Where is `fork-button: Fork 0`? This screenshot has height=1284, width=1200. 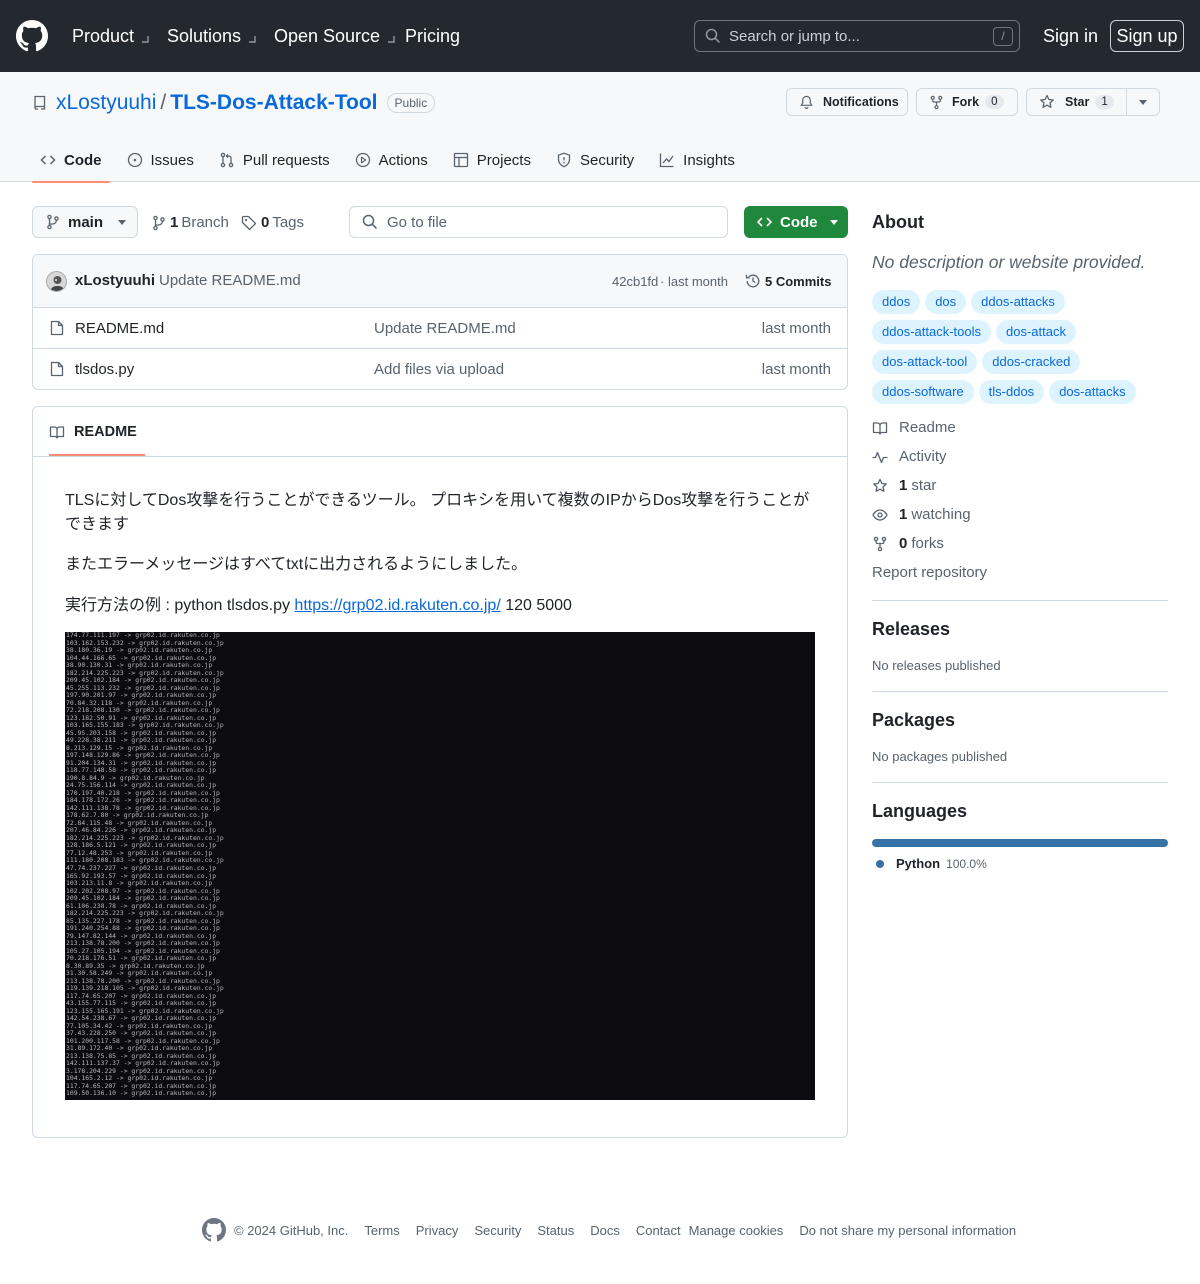 fork-button: Fork 0 is located at coordinates (967, 102).